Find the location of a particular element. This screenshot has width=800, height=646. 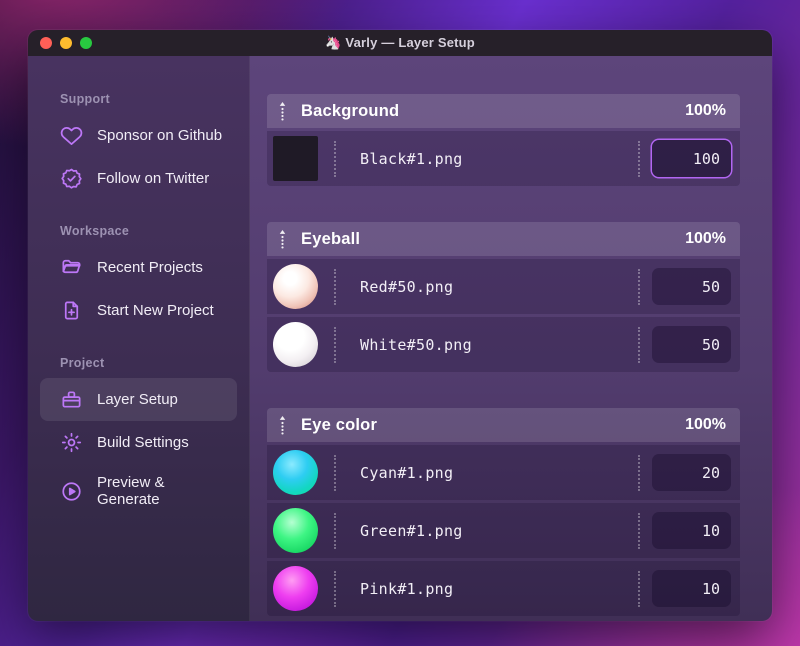

heart-icon is located at coordinates (71, 135).